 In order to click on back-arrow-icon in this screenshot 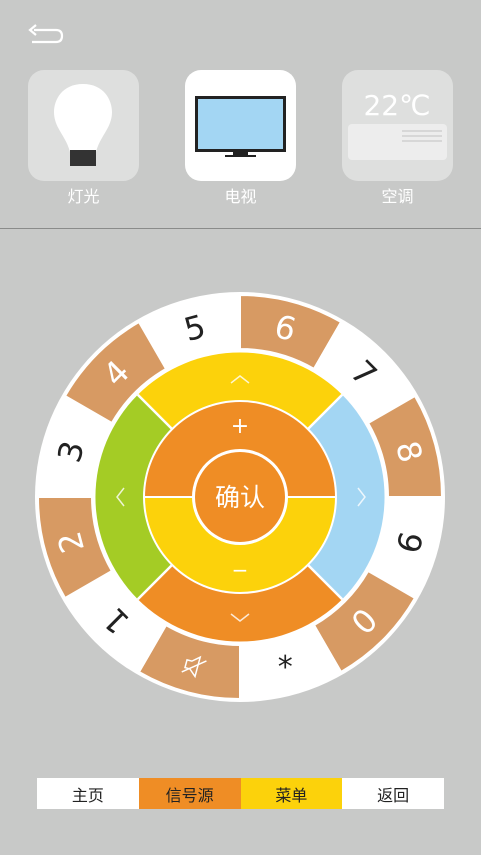, I will do `click(45, 35)`.